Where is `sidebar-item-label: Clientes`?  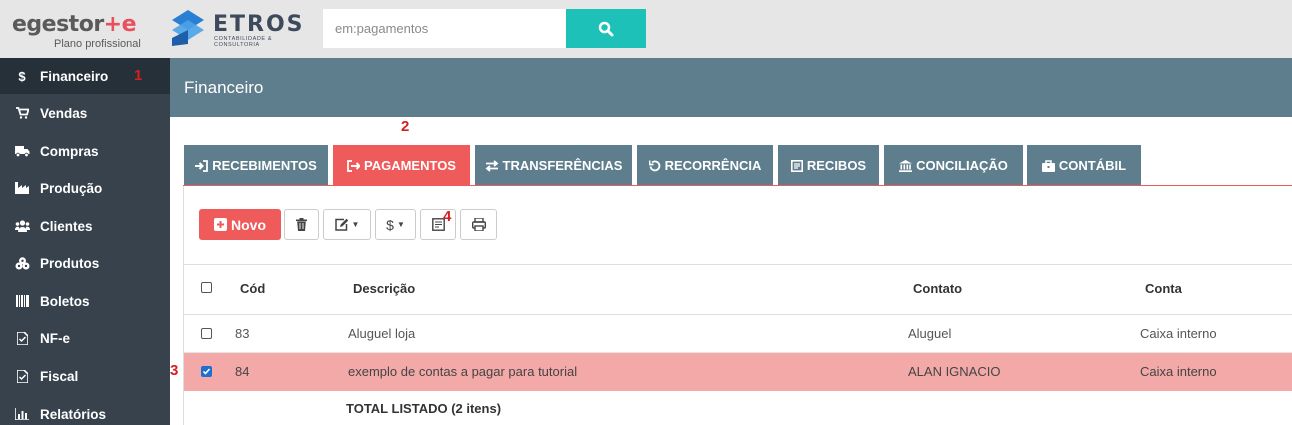
sidebar-item-label: Clientes is located at coordinates (66, 226).